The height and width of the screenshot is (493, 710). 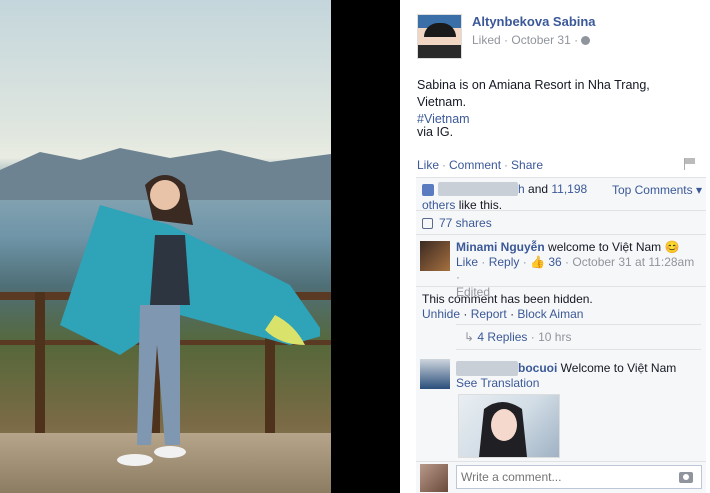 What do you see at coordinates (521, 189) in the screenshot?
I see `likers-link: h` at bounding box center [521, 189].